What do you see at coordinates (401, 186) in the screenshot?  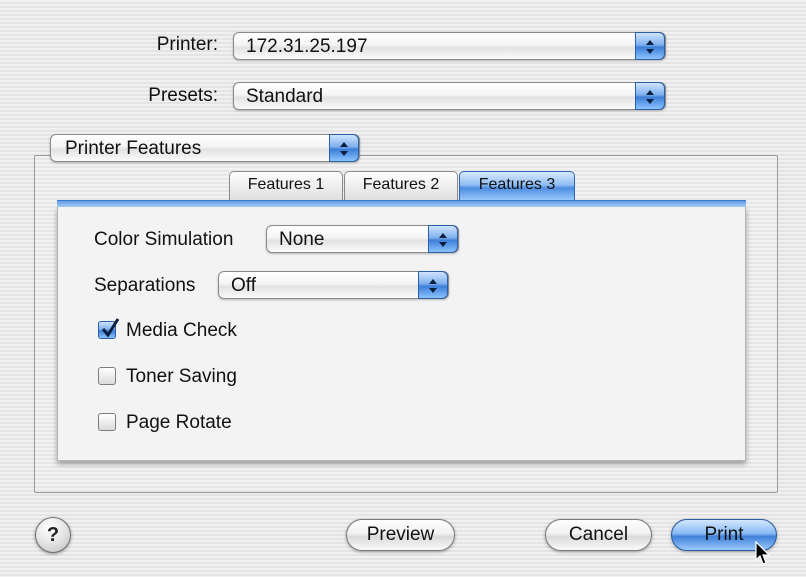 I see `tab-features-2: Features 2` at bounding box center [401, 186].